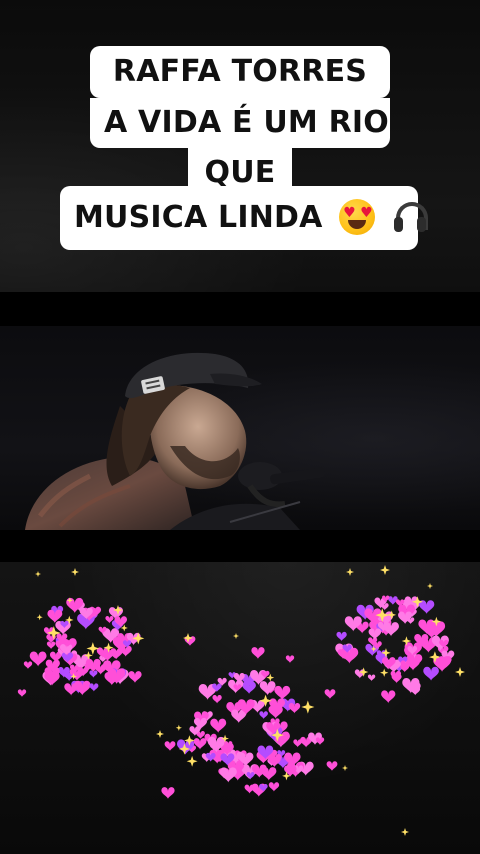 The height and width of the screenshot is (854, 480). Describe the element at coordinates (240, 123) in the screenshot. I see `caption-line-2: A VIDA É UM RIO` at that location.